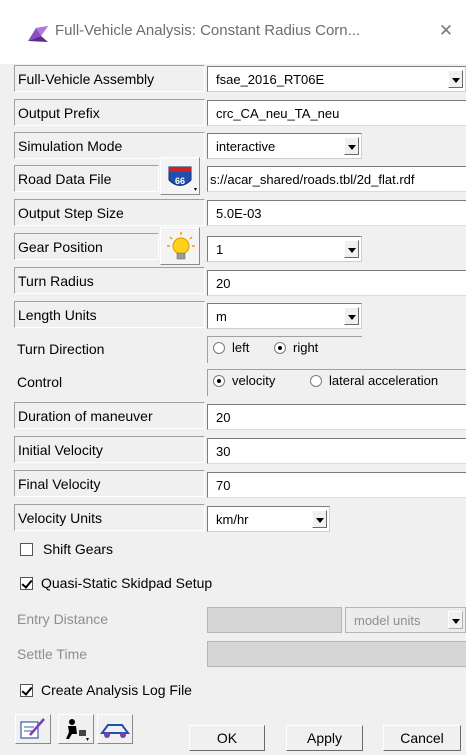  Describe the element at coordinates (240, 347) in the screenshot. I see `turn-left-label: left` at that location.